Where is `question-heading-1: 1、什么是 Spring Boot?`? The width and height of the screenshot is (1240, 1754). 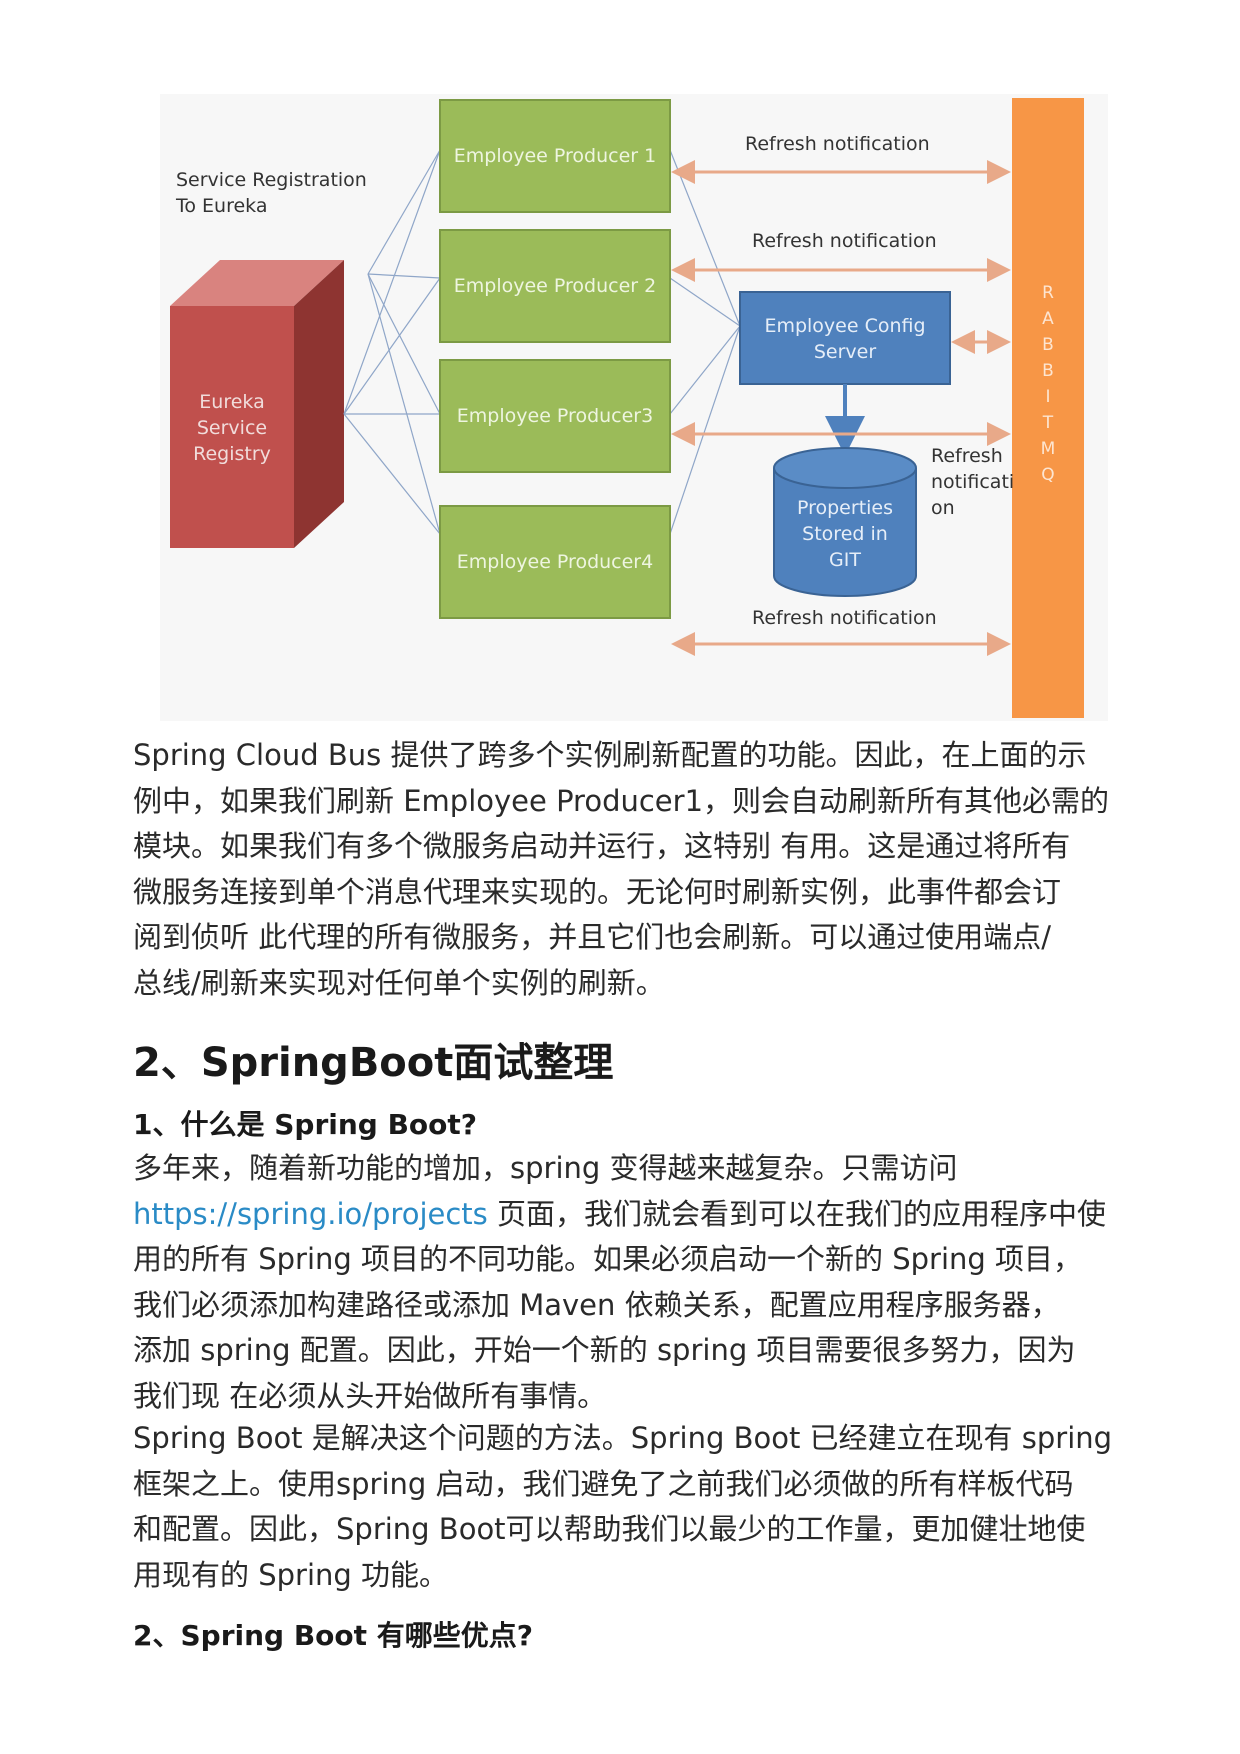
question-heading-1: 1、什么是 Spring Boot? is located at coordinates (305, 1124).